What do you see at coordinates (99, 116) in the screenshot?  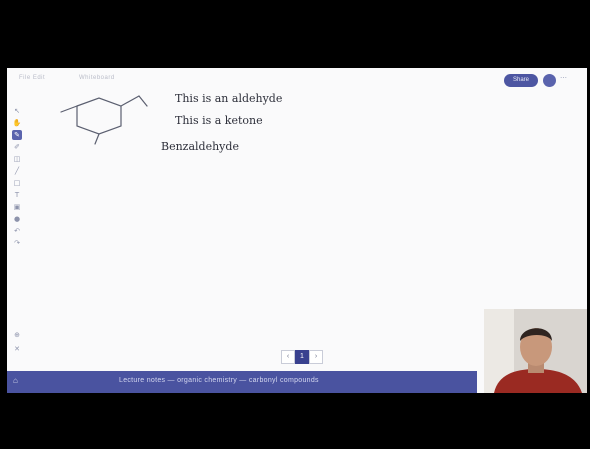 I see `benzene-ring-stroke` at bounding box center [99, 116].